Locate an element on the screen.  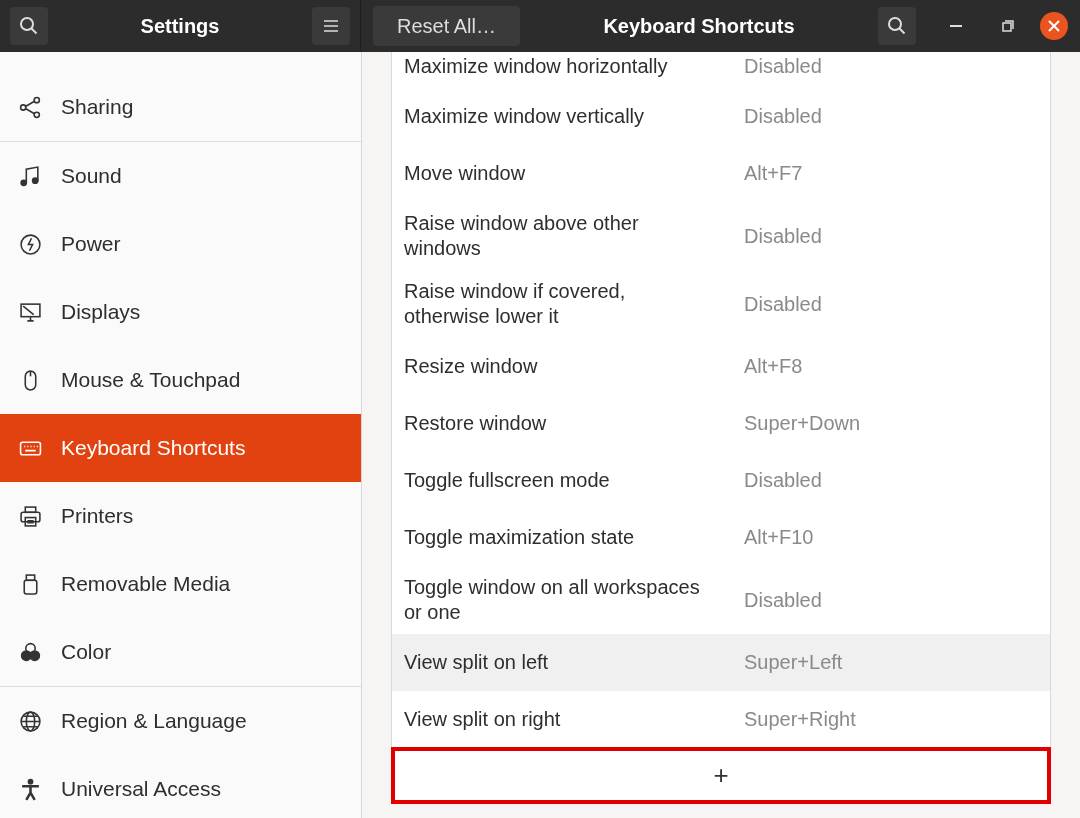
power-icon is located at coordinates (30, 244).